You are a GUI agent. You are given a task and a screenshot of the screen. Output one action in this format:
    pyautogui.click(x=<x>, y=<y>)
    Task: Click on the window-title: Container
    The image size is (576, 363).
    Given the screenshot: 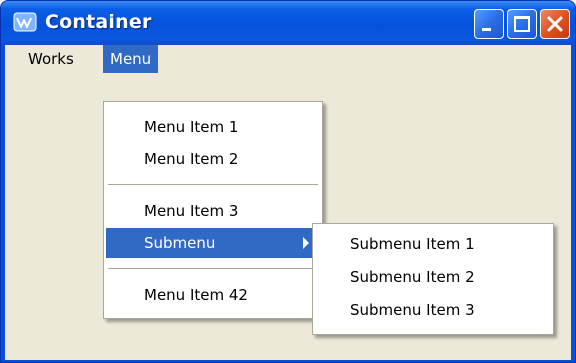 What is the action you would take?
    pyautogui.click(x=98, y=22)
    